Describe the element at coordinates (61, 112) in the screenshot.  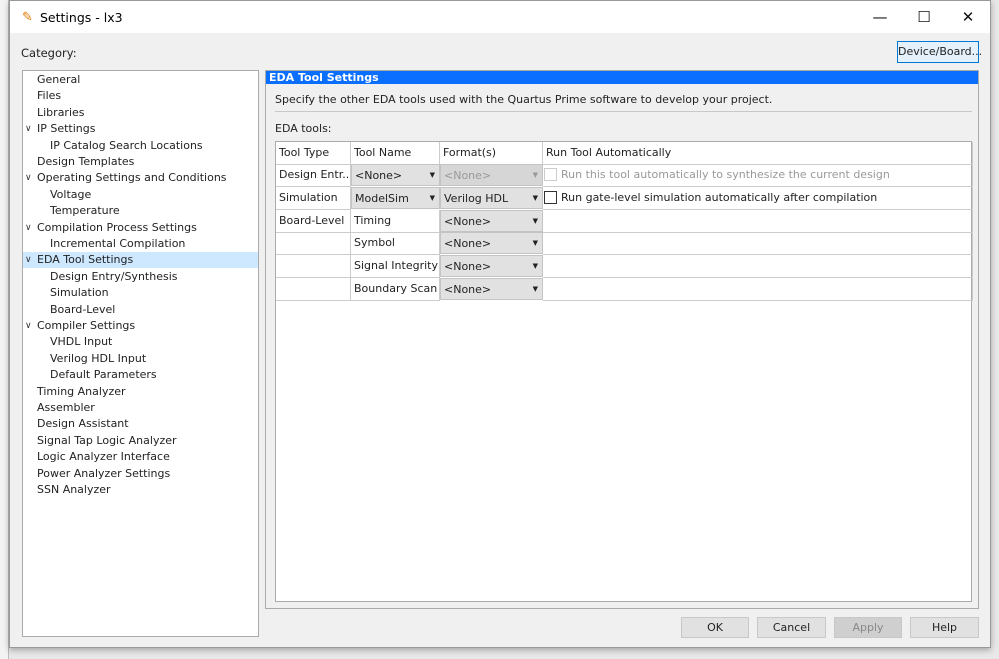
I see `tree-item-label: Libraries` at that location.